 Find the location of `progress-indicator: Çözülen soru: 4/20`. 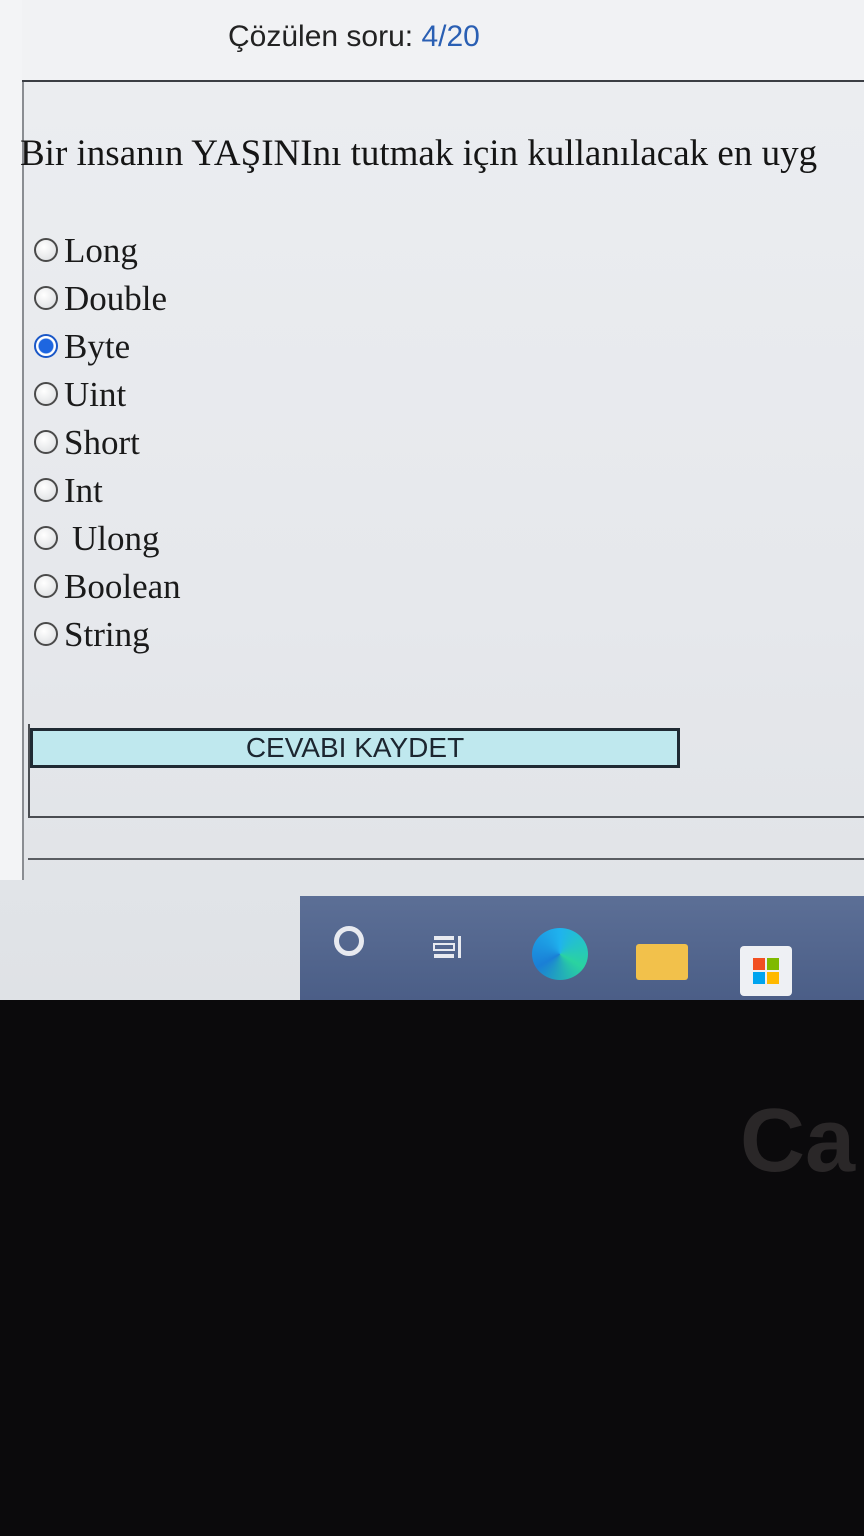

progress-indicator: Çözülen soru: 4/20 is located at coordinates (354, 37).